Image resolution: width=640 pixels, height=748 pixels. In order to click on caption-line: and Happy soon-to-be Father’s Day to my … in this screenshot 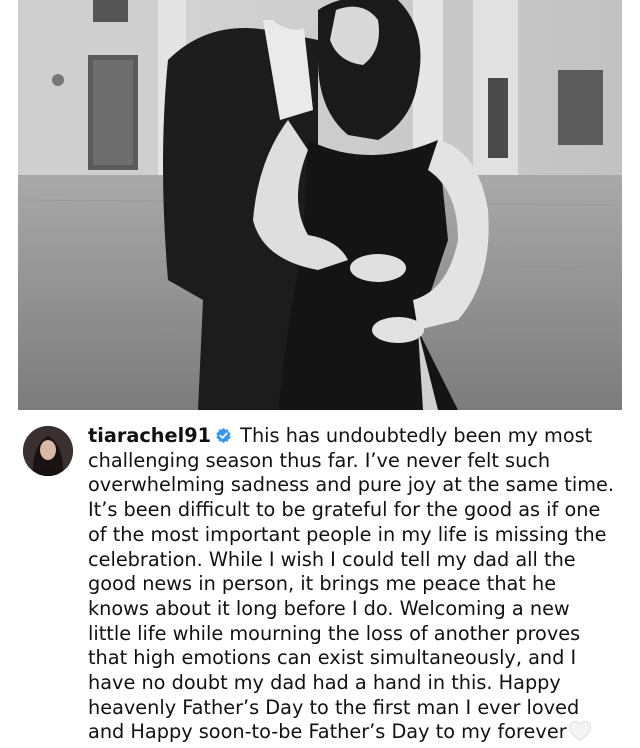, I will do `click(353, 732)`.